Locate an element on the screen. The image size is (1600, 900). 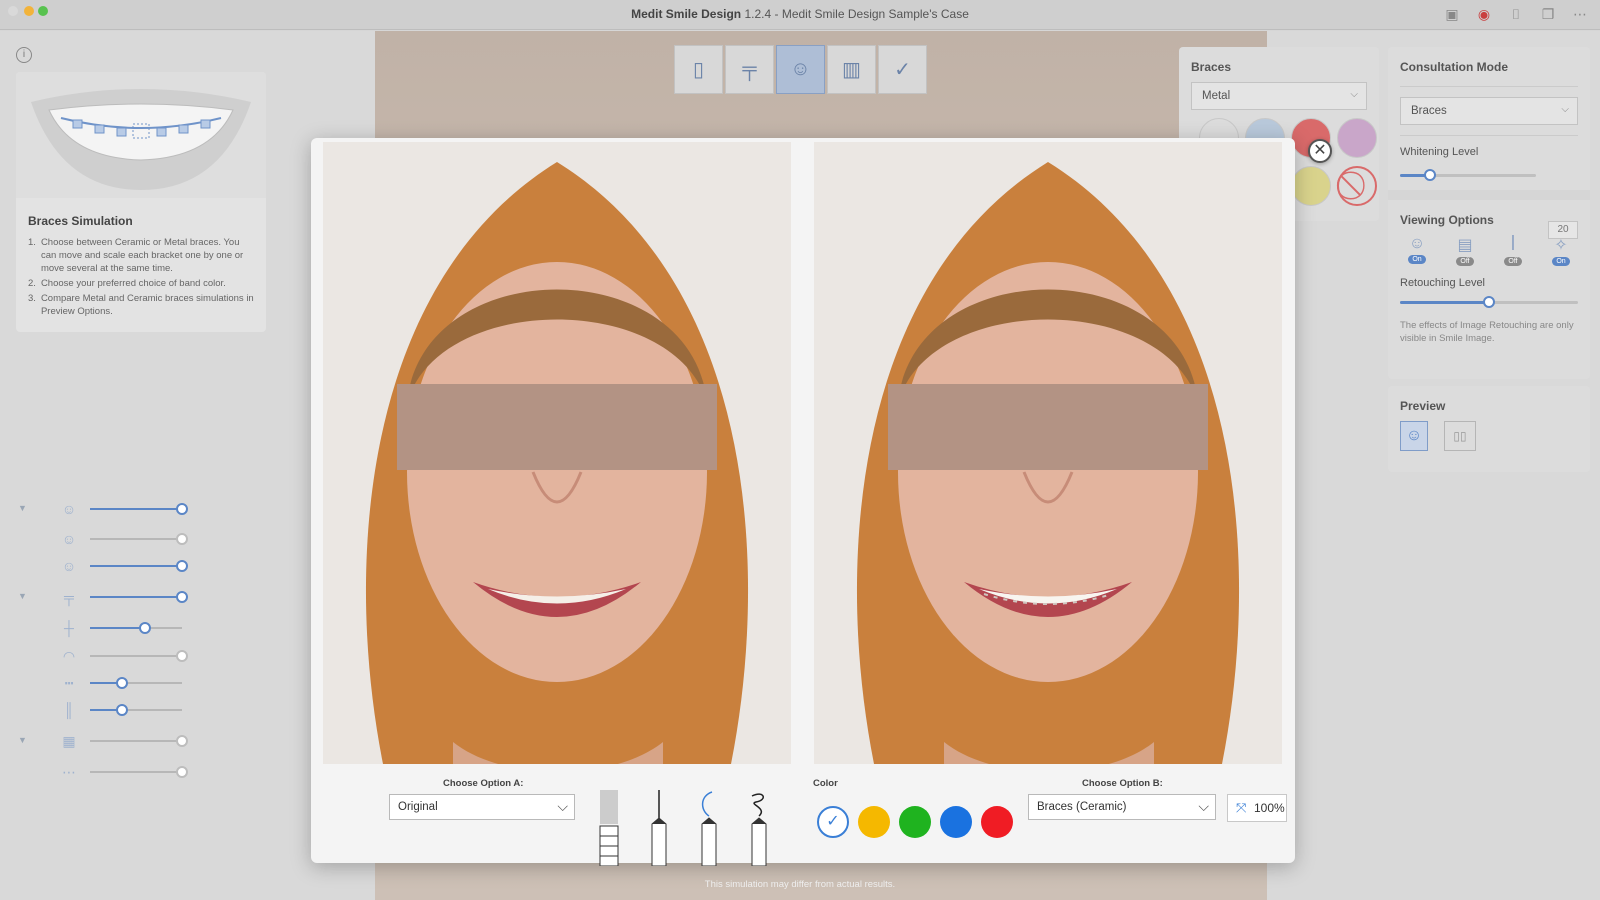
pencil-curve-tool is located at coordinates (709, 828).